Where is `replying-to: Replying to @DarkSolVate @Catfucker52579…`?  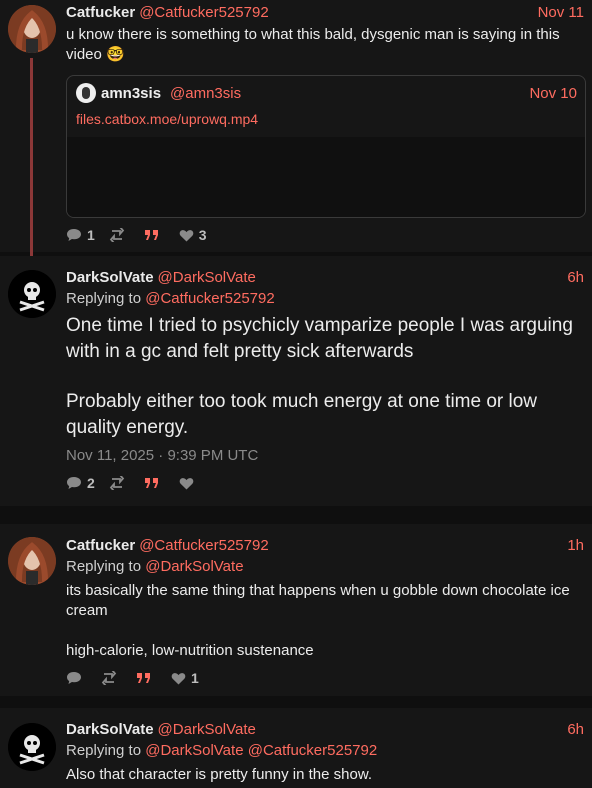
replying-to: Replying to @DarkSolVate @Catfucker52579… is located at coordinates (221, 751).